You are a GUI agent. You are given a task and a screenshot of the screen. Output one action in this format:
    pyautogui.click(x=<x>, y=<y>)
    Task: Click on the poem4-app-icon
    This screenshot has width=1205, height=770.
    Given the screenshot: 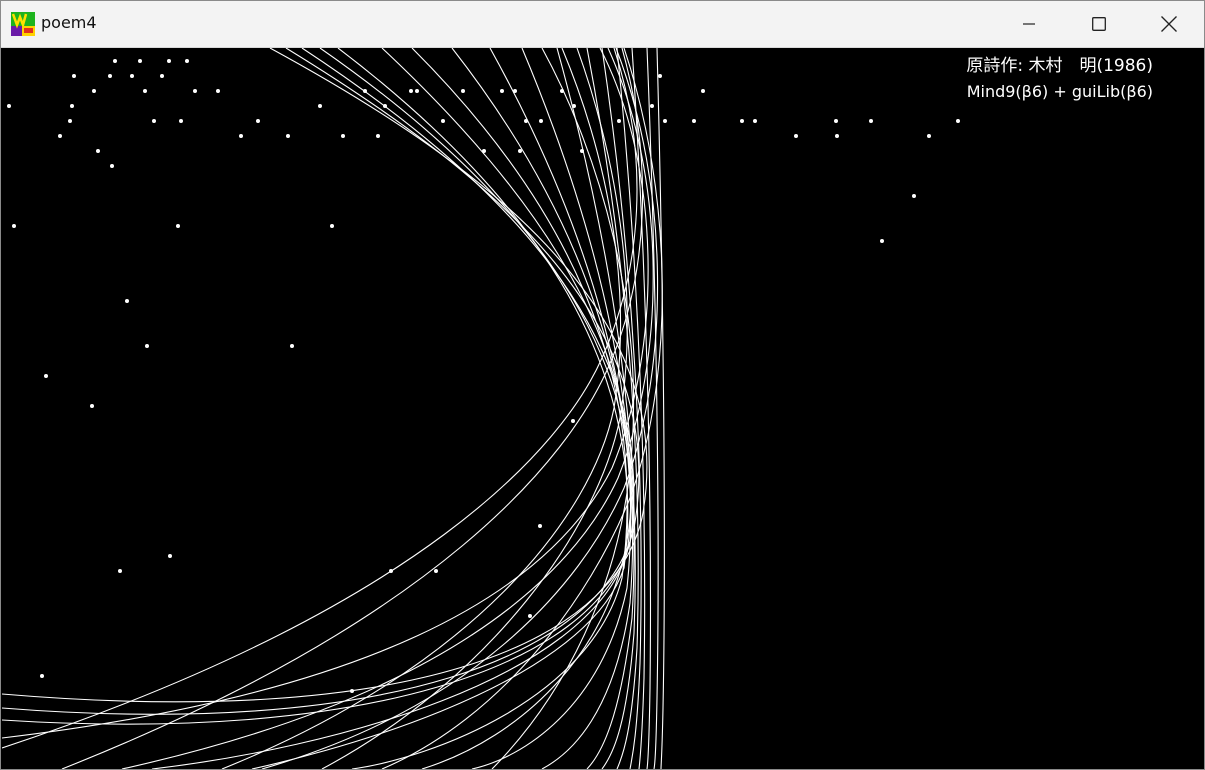 What is the action you would take?
    pyautogui.click(x=23, y=24)
    